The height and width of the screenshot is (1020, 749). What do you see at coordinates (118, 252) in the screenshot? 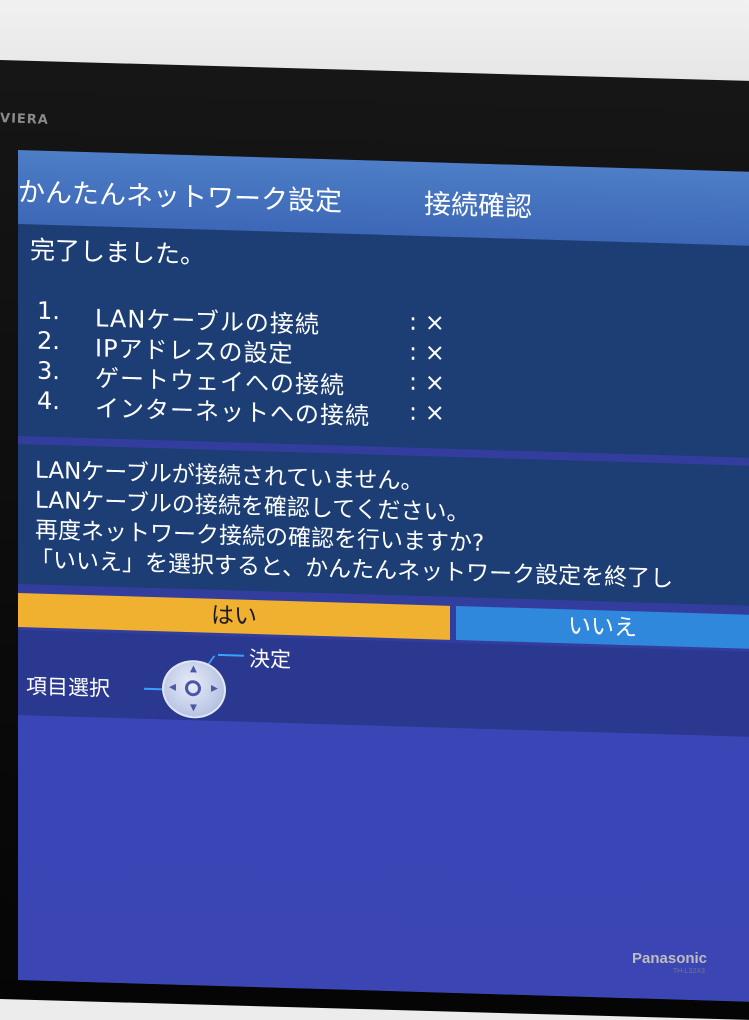
I see `status-text: 完了しました。` at bounding box center [118, 252].